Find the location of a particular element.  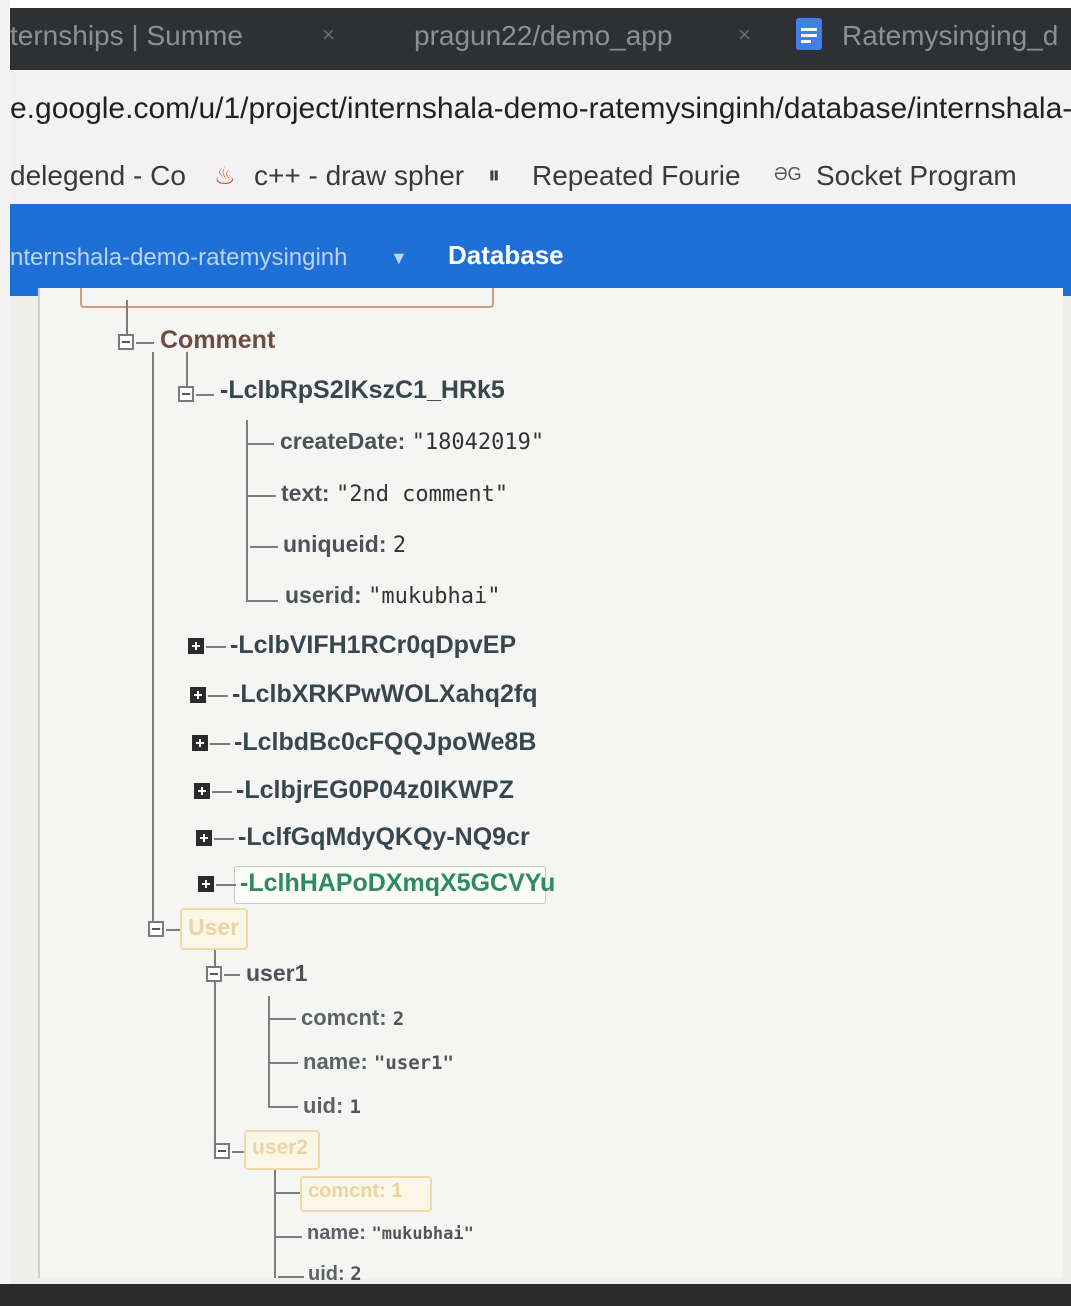

tab-label: Ratemysinging_d is located at coordinates (950, 35).